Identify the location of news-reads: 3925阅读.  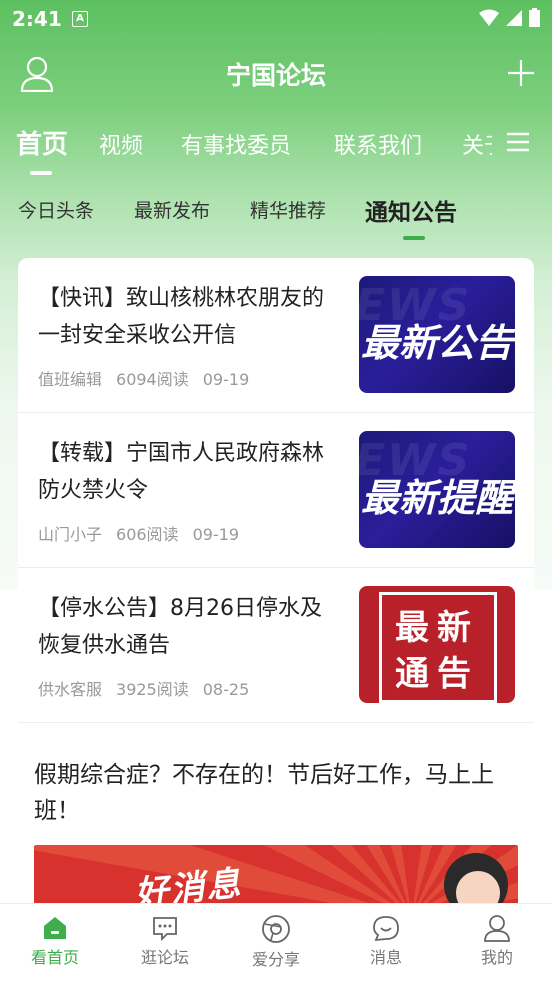
(152, 689).